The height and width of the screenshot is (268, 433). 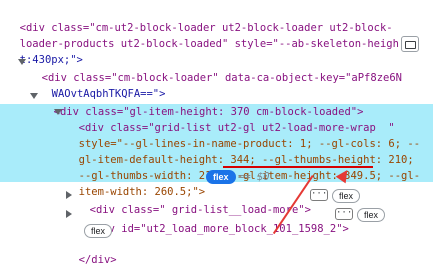 What do you see at coordinates (298, 167) in the screenshot?
I see `red-underline` at bounding box center [298, 167].